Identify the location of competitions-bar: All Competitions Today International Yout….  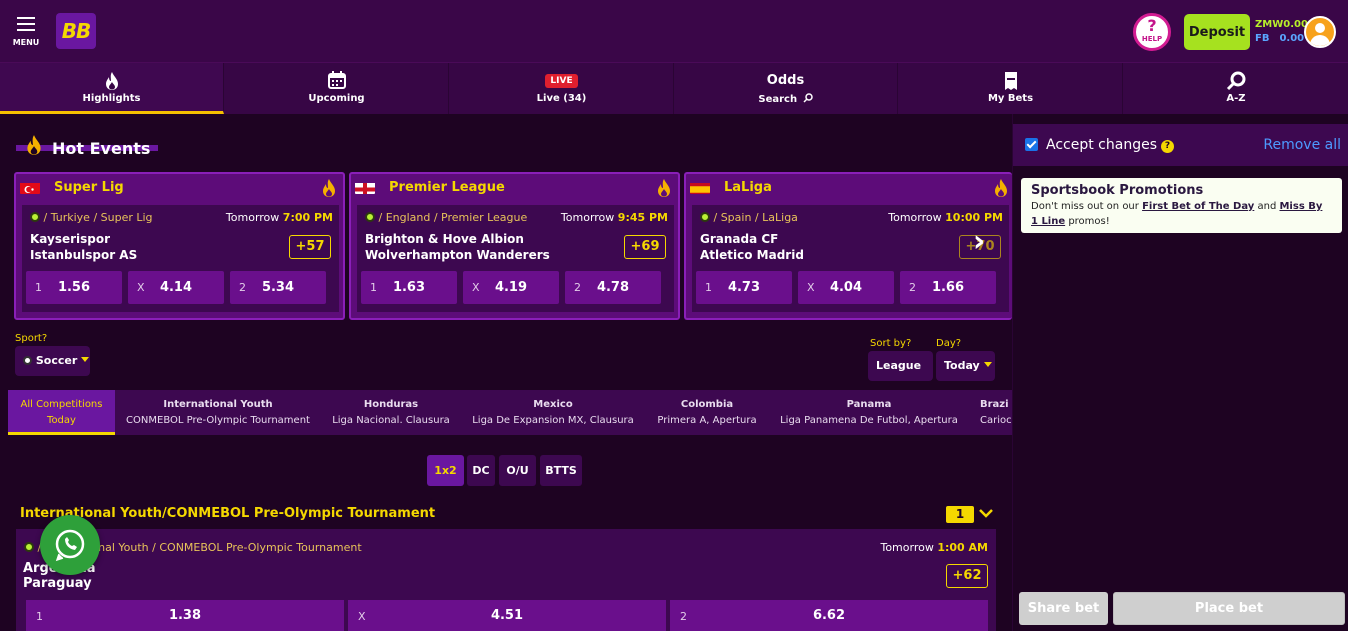
(510, 412).